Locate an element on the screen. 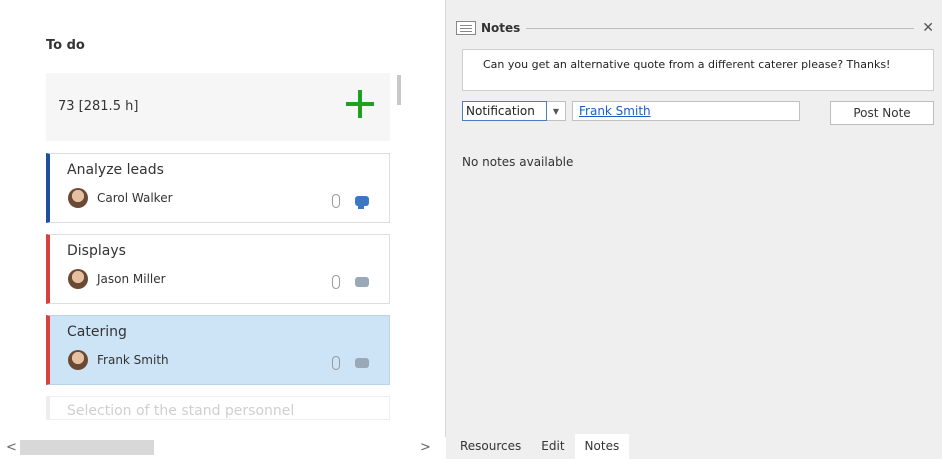 This screenshot has height=459, width=942. empty-state-text: No notes available is located at coordinates (518, 162).